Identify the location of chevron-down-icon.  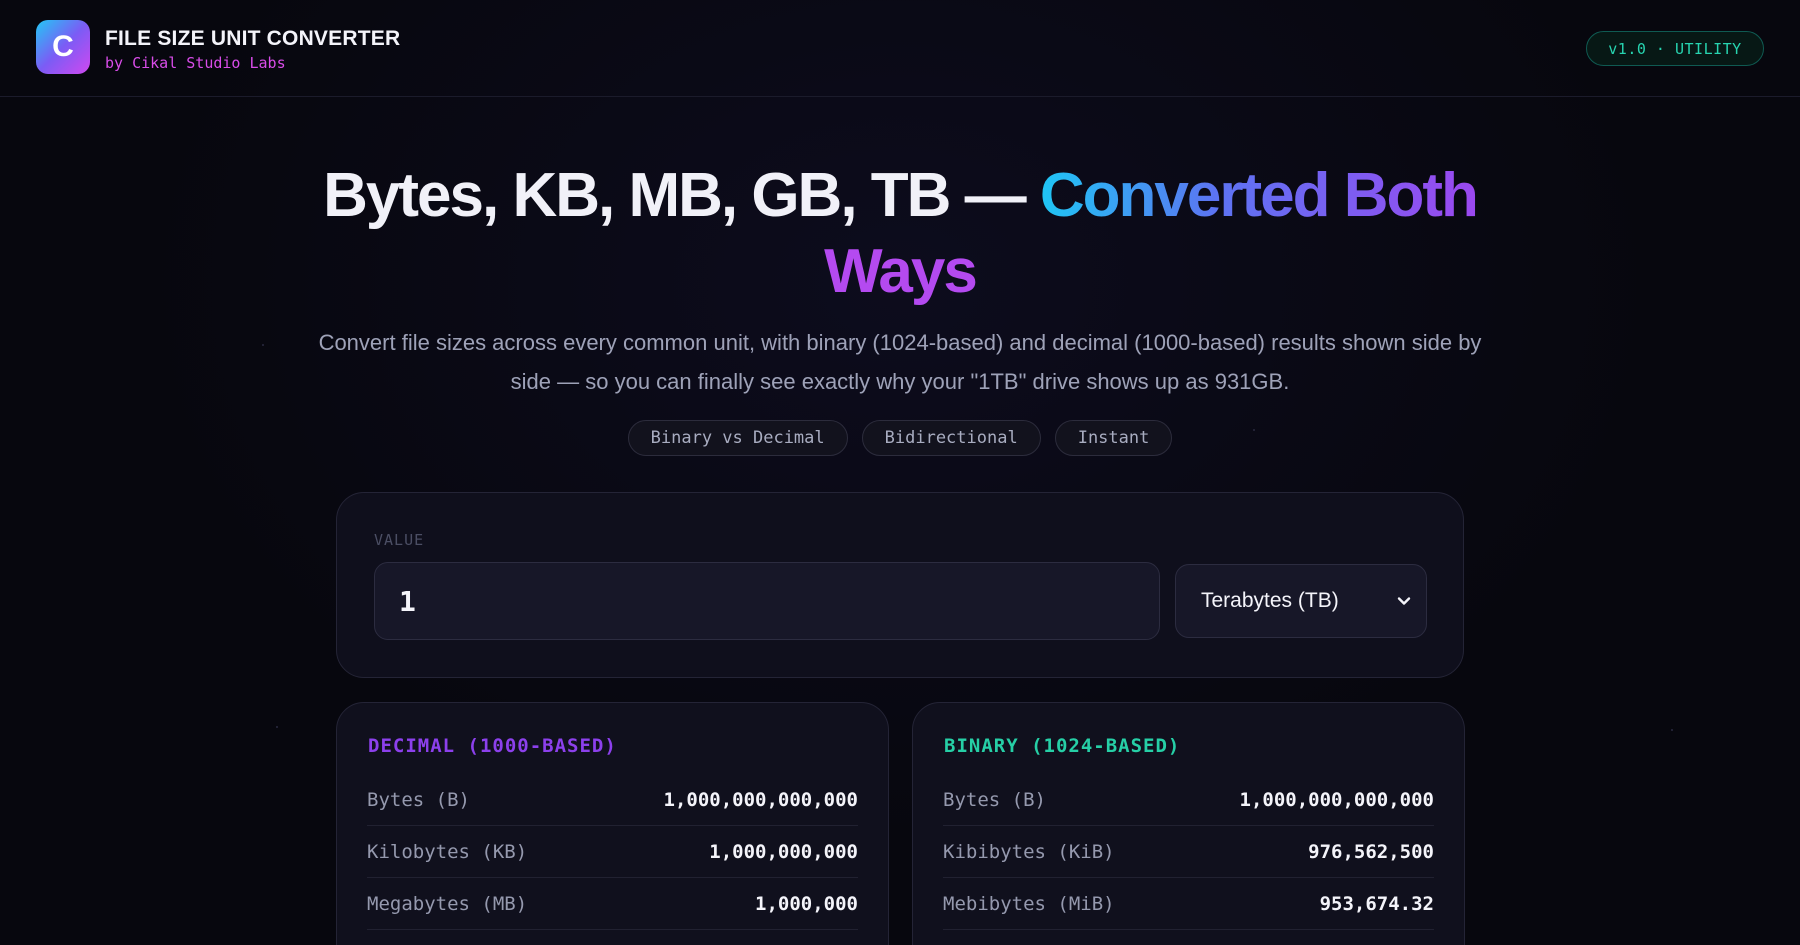
(1404, 601).